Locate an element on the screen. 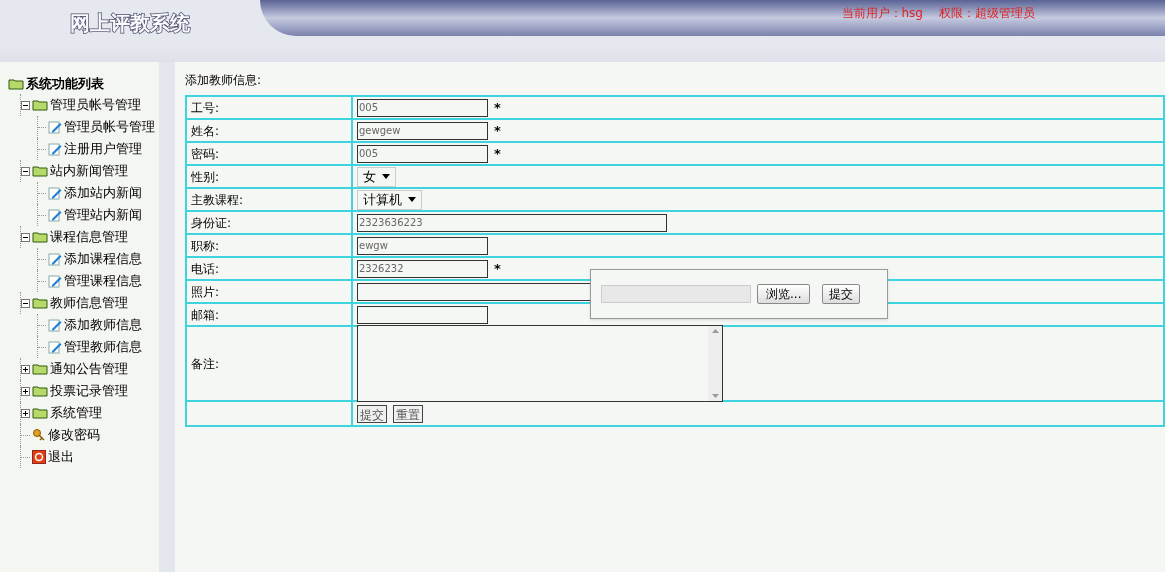 The height and width of the screenshot is (572, 1165). file-path-field is located at coordinates (676, 294).